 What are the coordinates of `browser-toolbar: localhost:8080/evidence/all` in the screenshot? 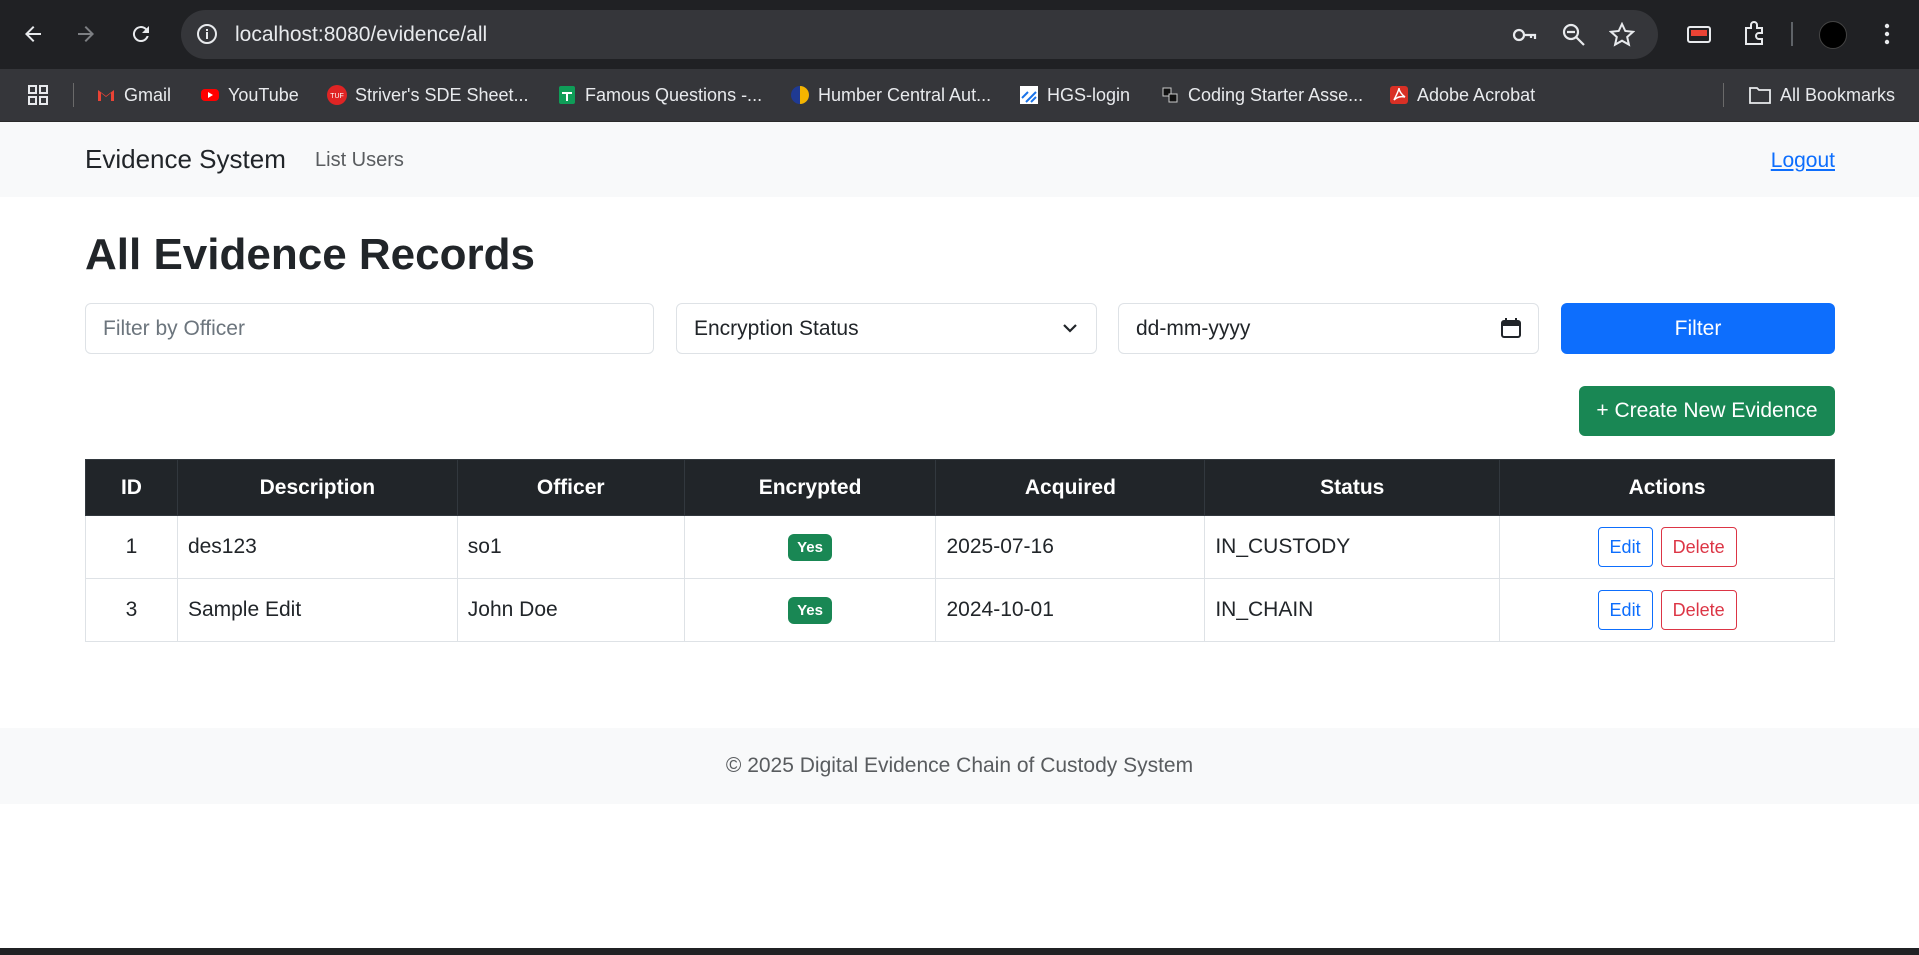 It's located at (959, 34).